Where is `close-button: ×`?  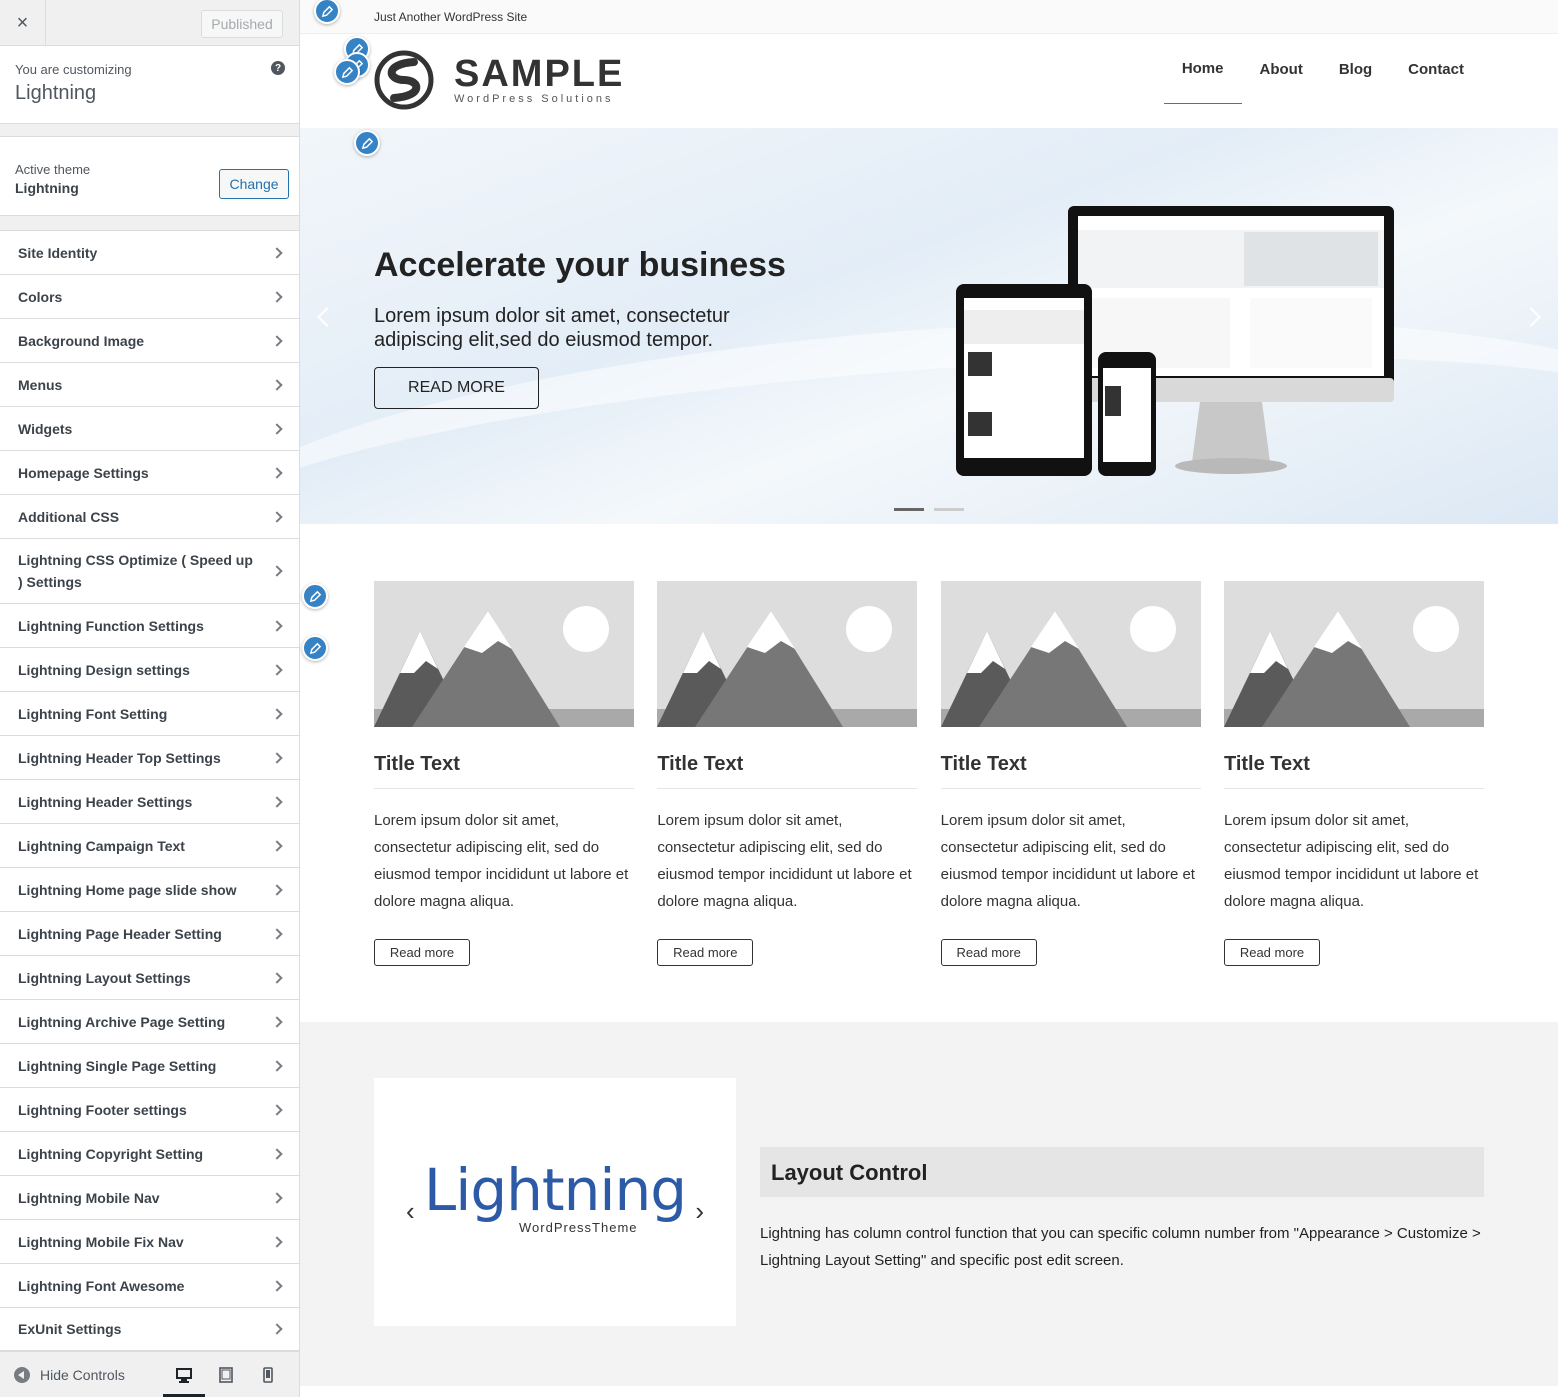
close-button: × is located at coordinates (23, 23).